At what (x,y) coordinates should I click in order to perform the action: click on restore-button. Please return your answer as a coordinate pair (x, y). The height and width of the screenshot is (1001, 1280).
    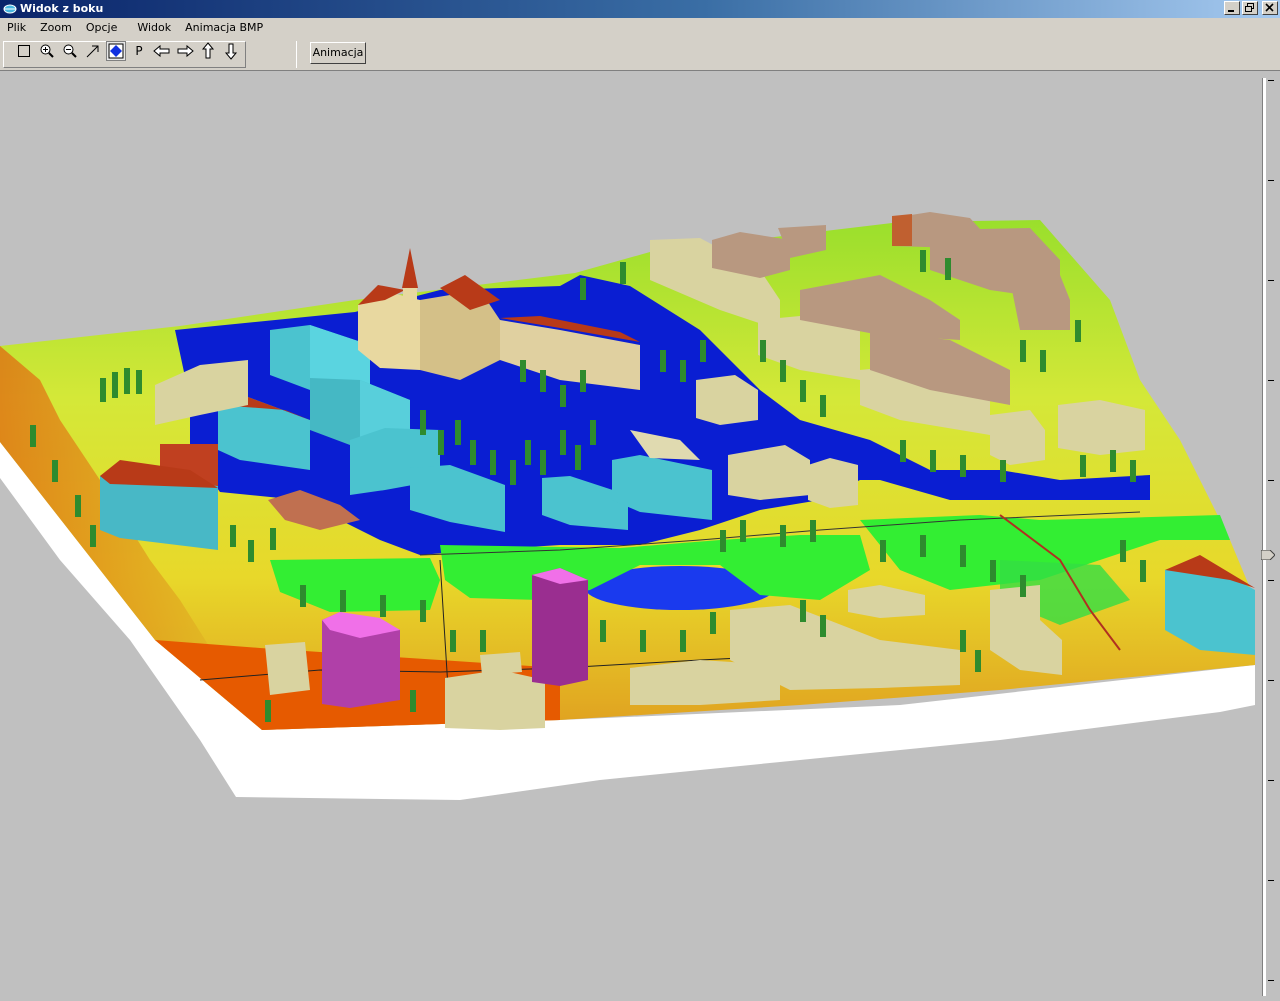
    Looking at the image, I should click on (1250, 8).